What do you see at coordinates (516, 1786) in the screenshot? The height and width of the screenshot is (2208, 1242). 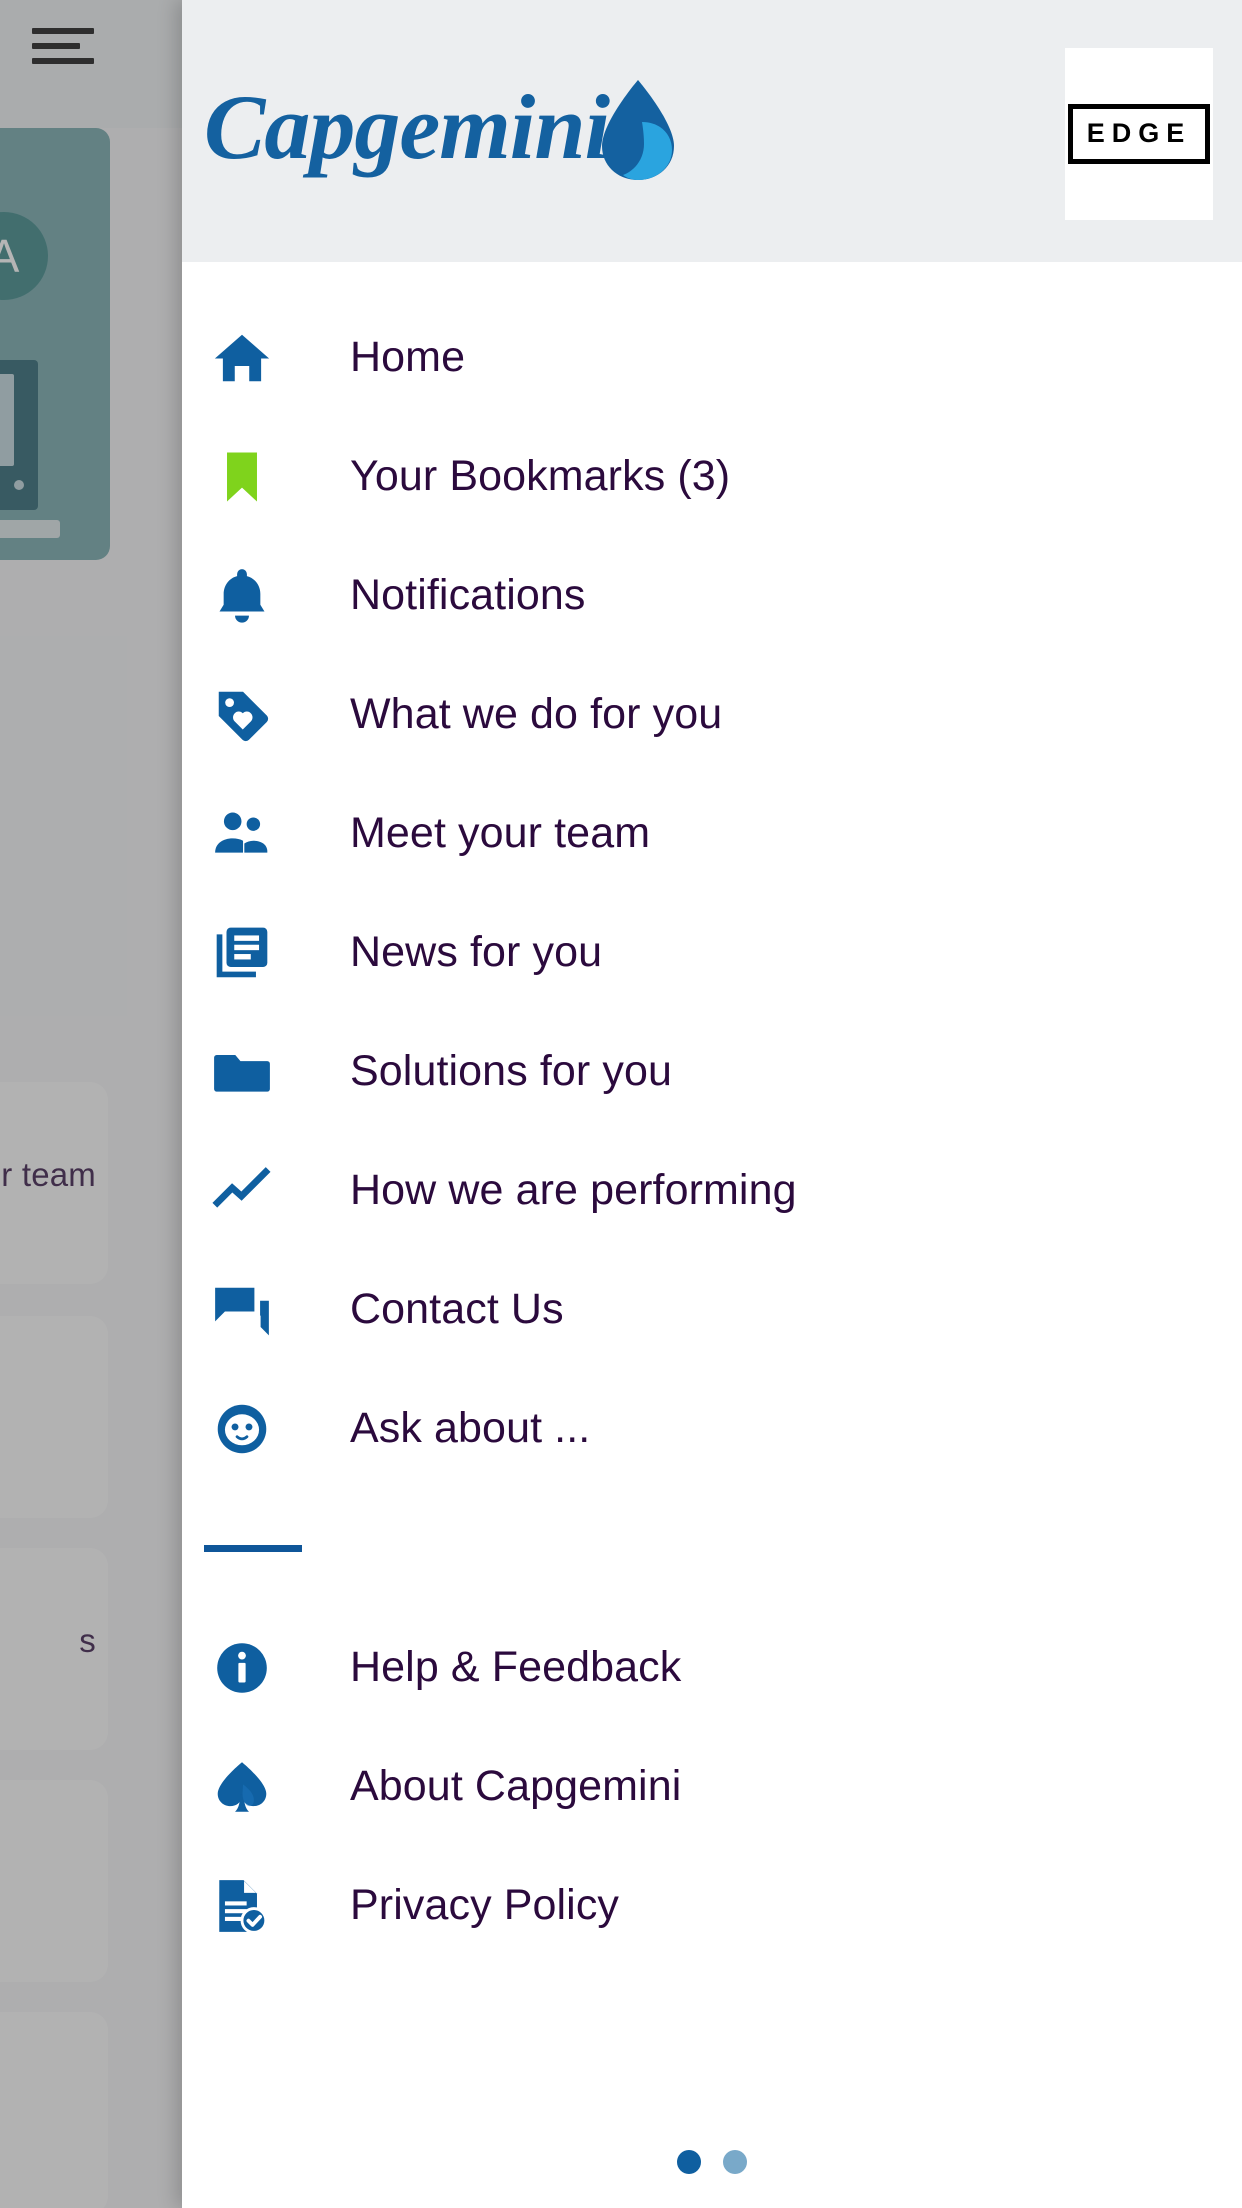 I see `nav-item-label: About Capgemini` at bounding box center [516, 1786].